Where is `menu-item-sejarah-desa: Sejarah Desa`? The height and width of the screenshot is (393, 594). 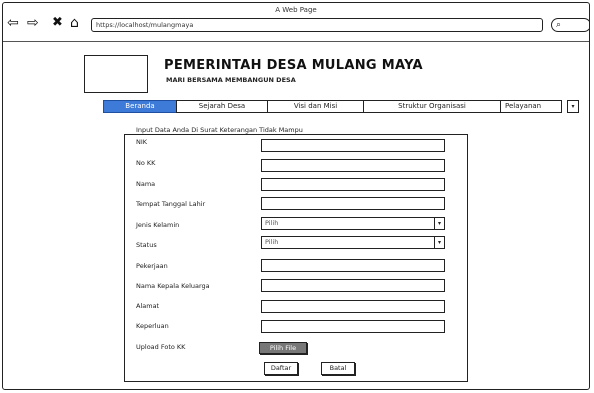 menu-item-sejarah-desa: Sejarah Desa is located at coordinates (222, 106).